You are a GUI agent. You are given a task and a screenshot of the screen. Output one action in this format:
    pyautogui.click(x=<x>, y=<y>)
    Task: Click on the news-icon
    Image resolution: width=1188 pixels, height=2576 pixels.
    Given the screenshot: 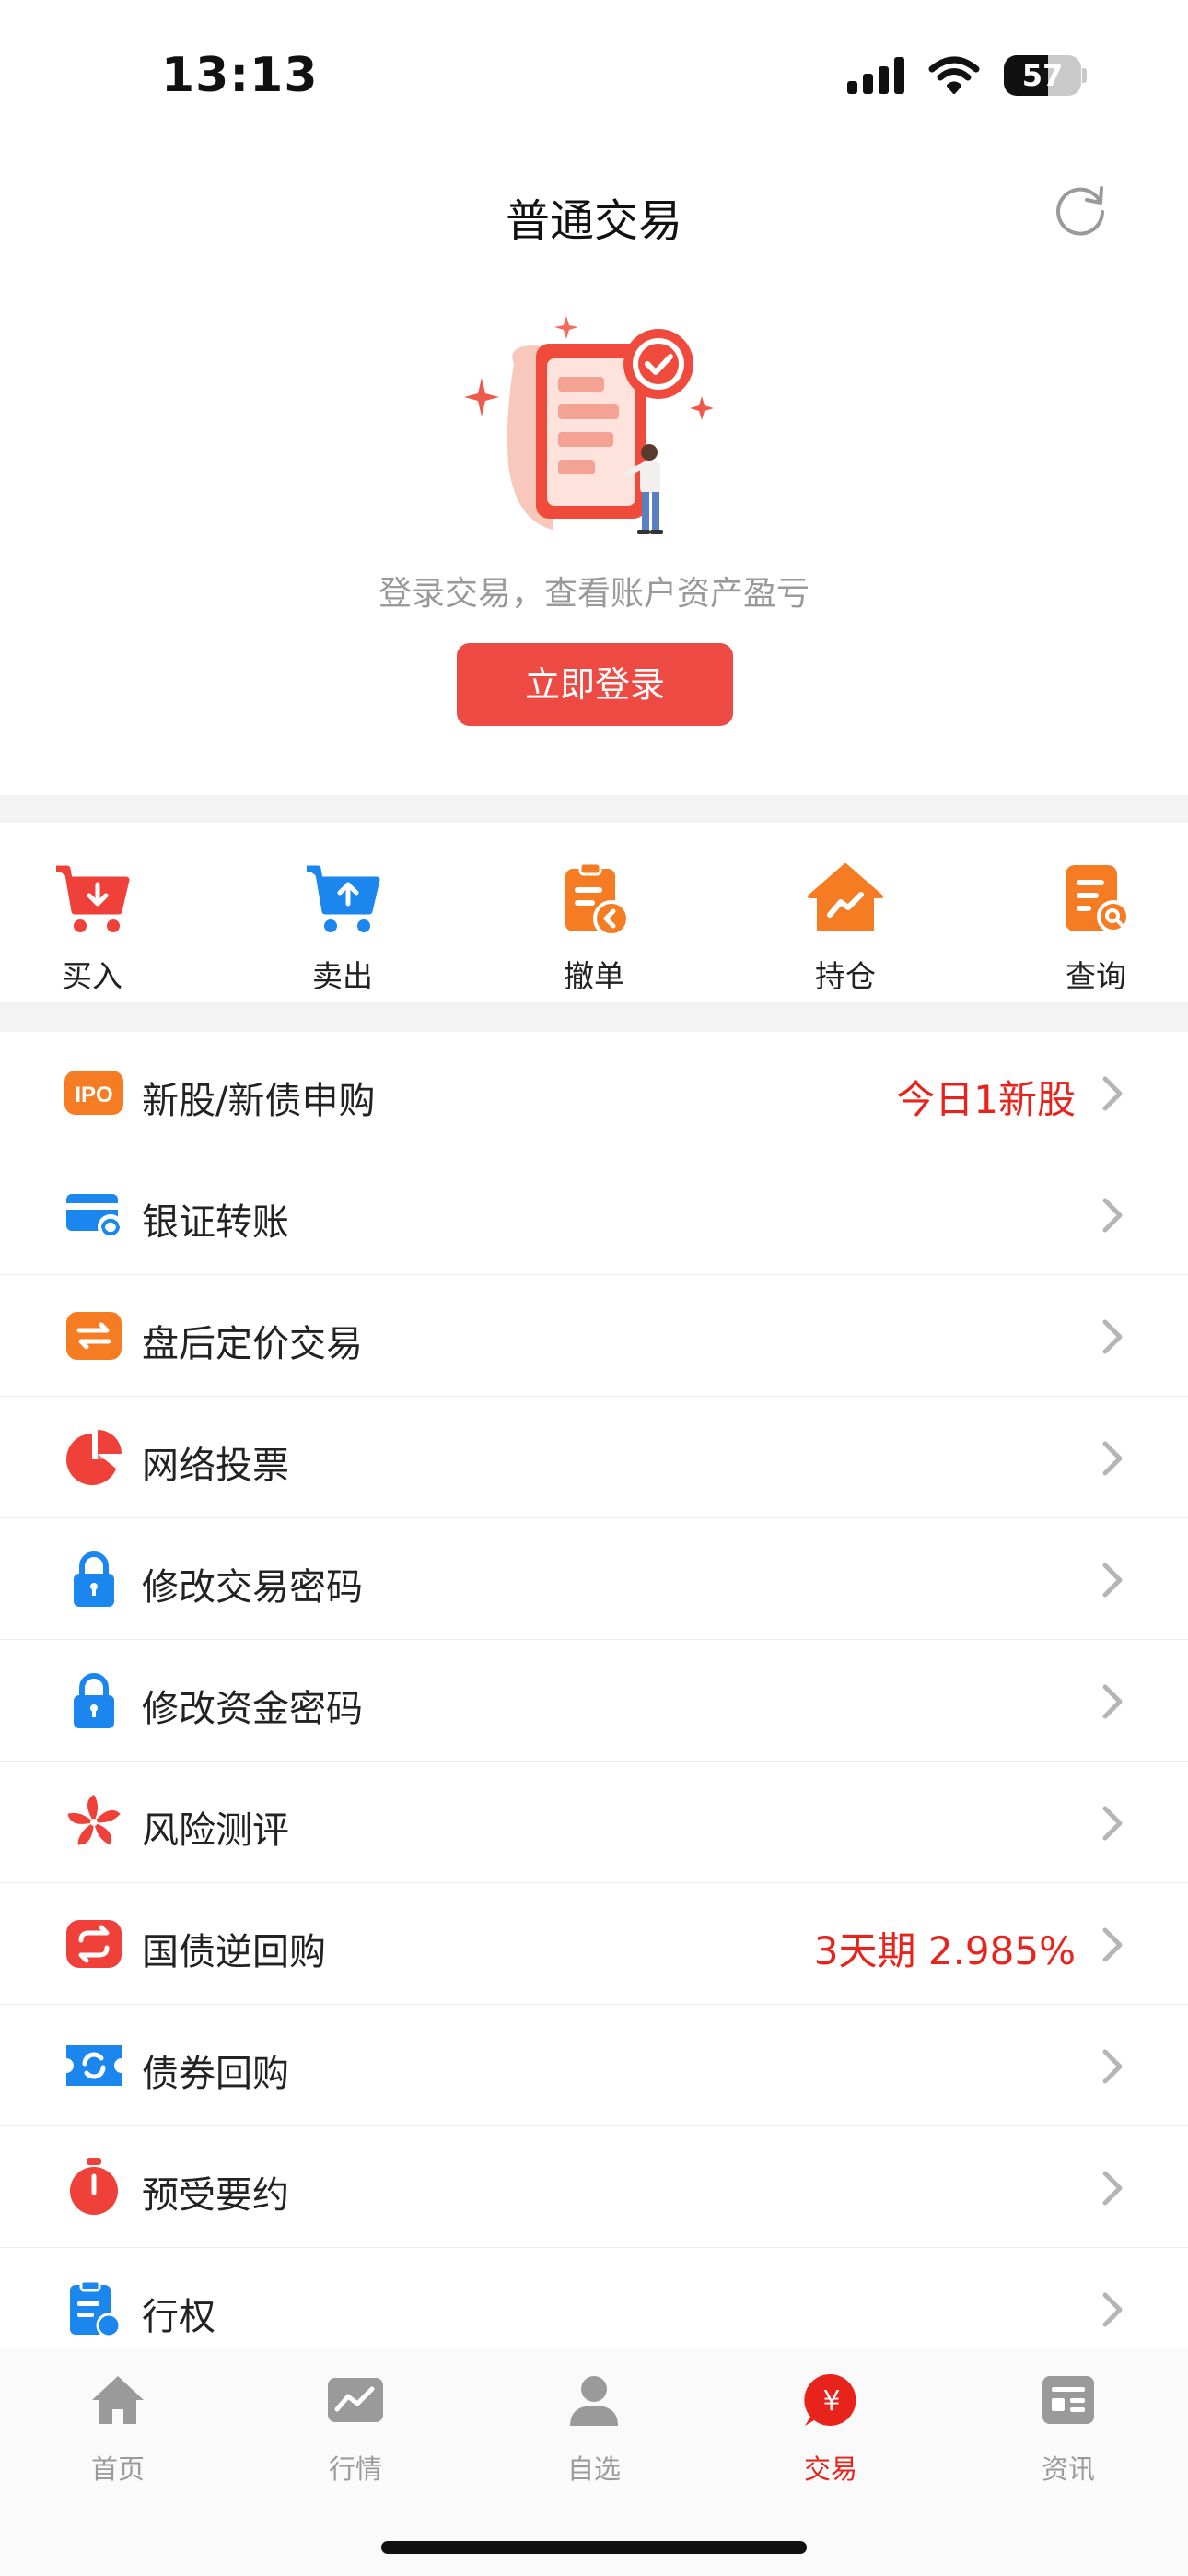 What is the action you would take?
    pyautogui.click(x=1068, y=2400)
    